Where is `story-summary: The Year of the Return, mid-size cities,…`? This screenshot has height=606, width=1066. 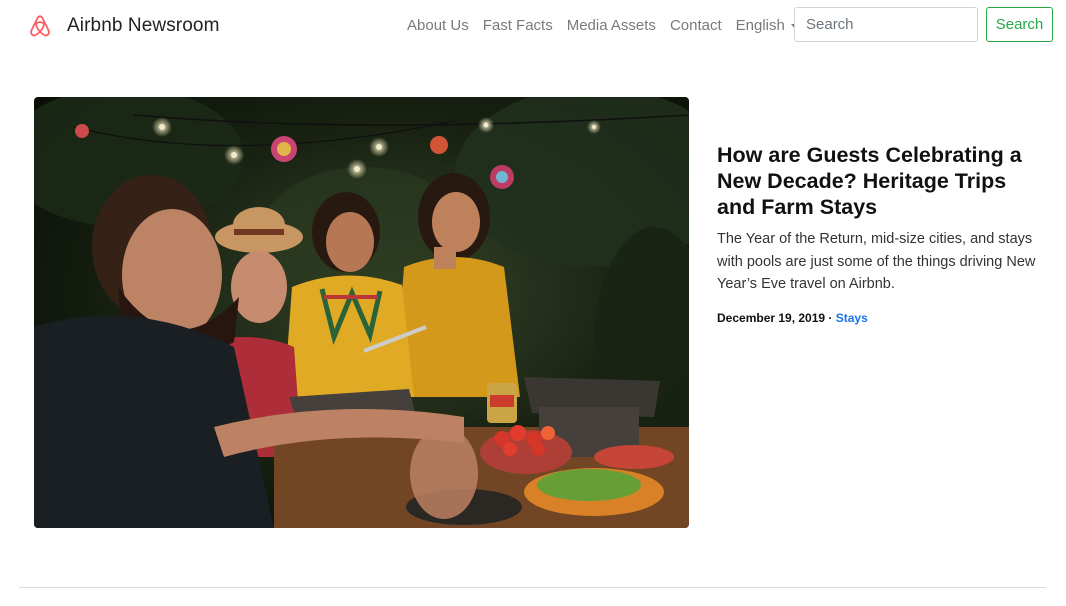 story-summary: The Year of the Return, mid-size cities,… is located at coordinates (876, 261).